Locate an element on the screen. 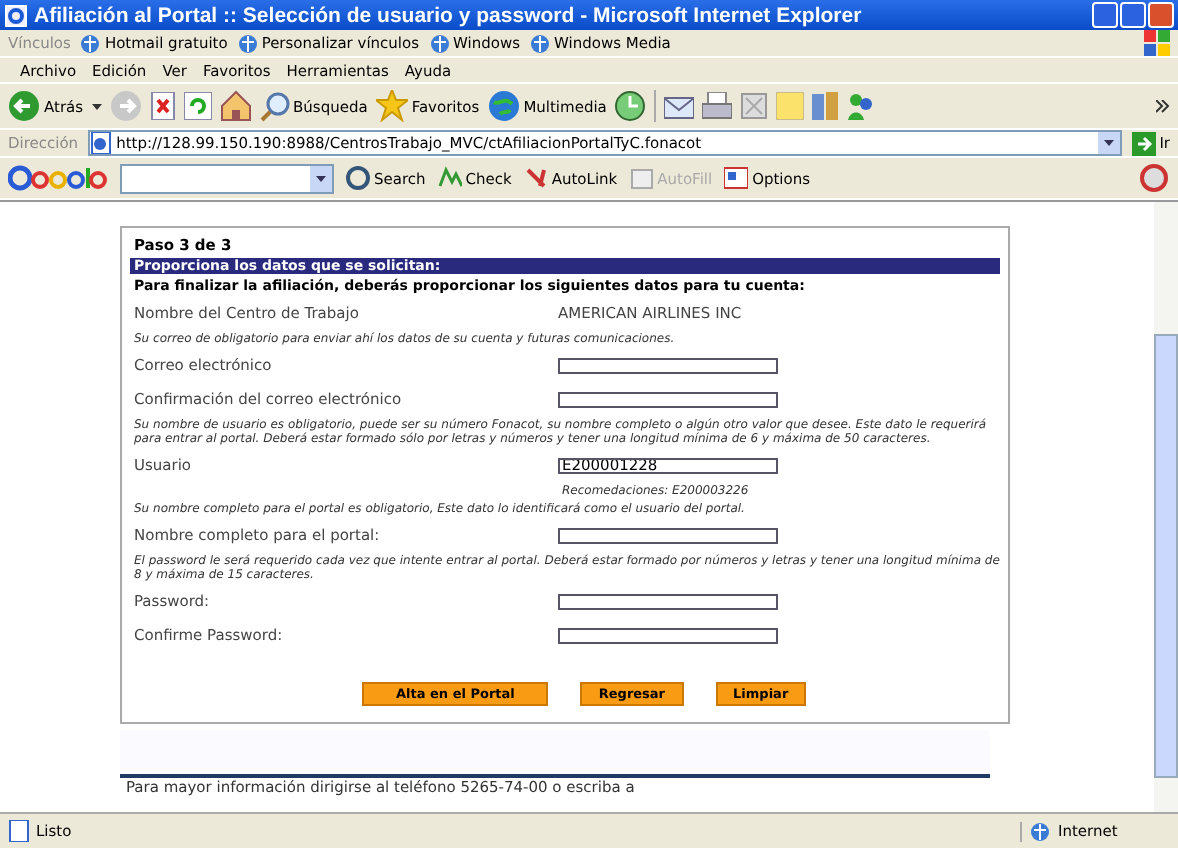 The image size is (1178, 848). history-icon is located at coordinates (630, 106).